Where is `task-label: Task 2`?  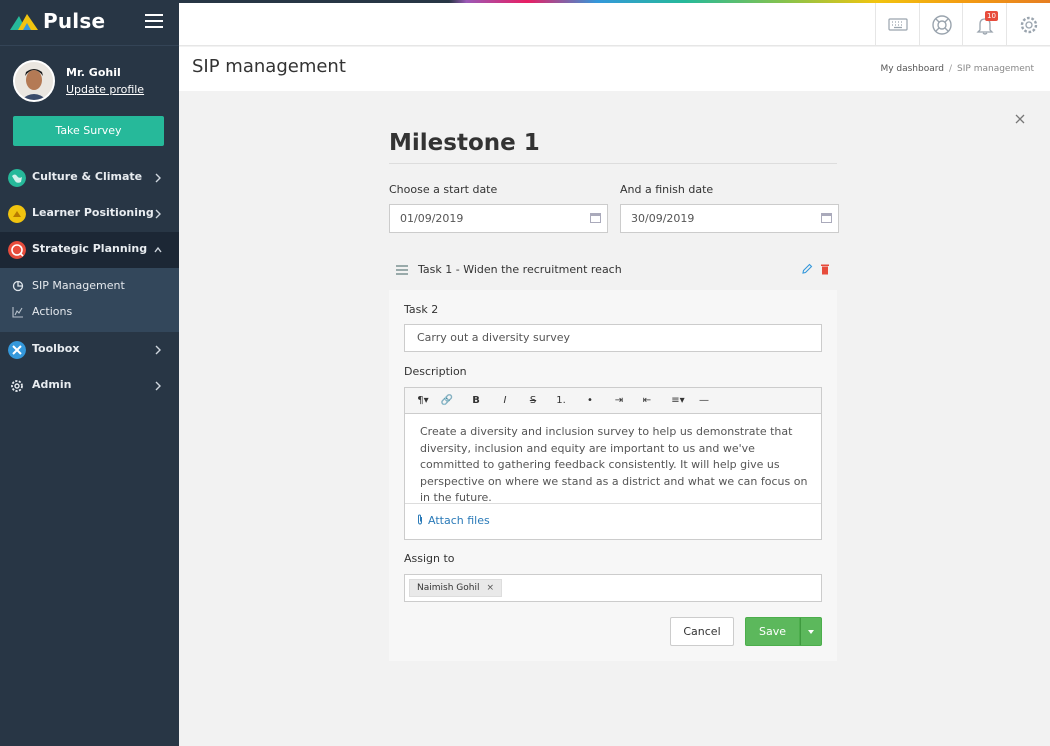
task-label: Task 2 is located at coordinates (421, 309).